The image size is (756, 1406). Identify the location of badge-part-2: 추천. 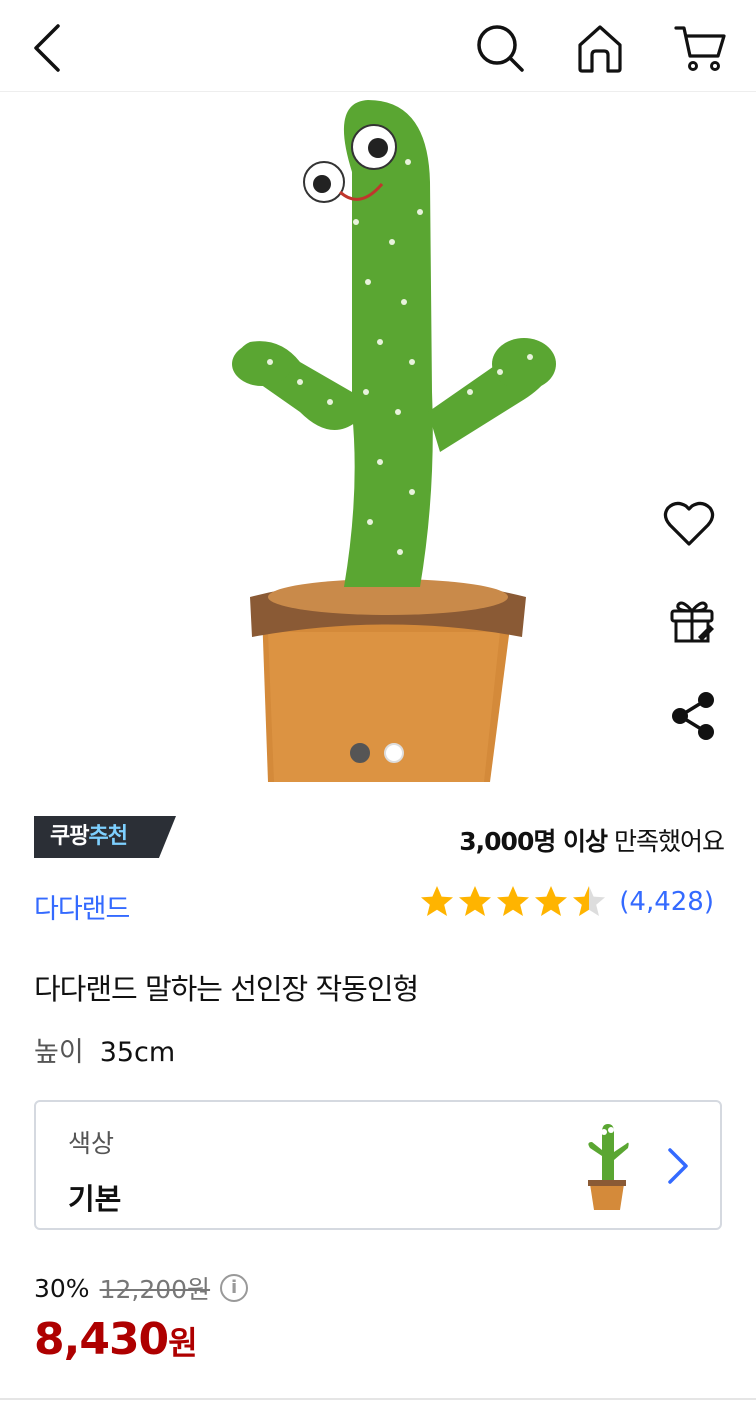
(107, 836).